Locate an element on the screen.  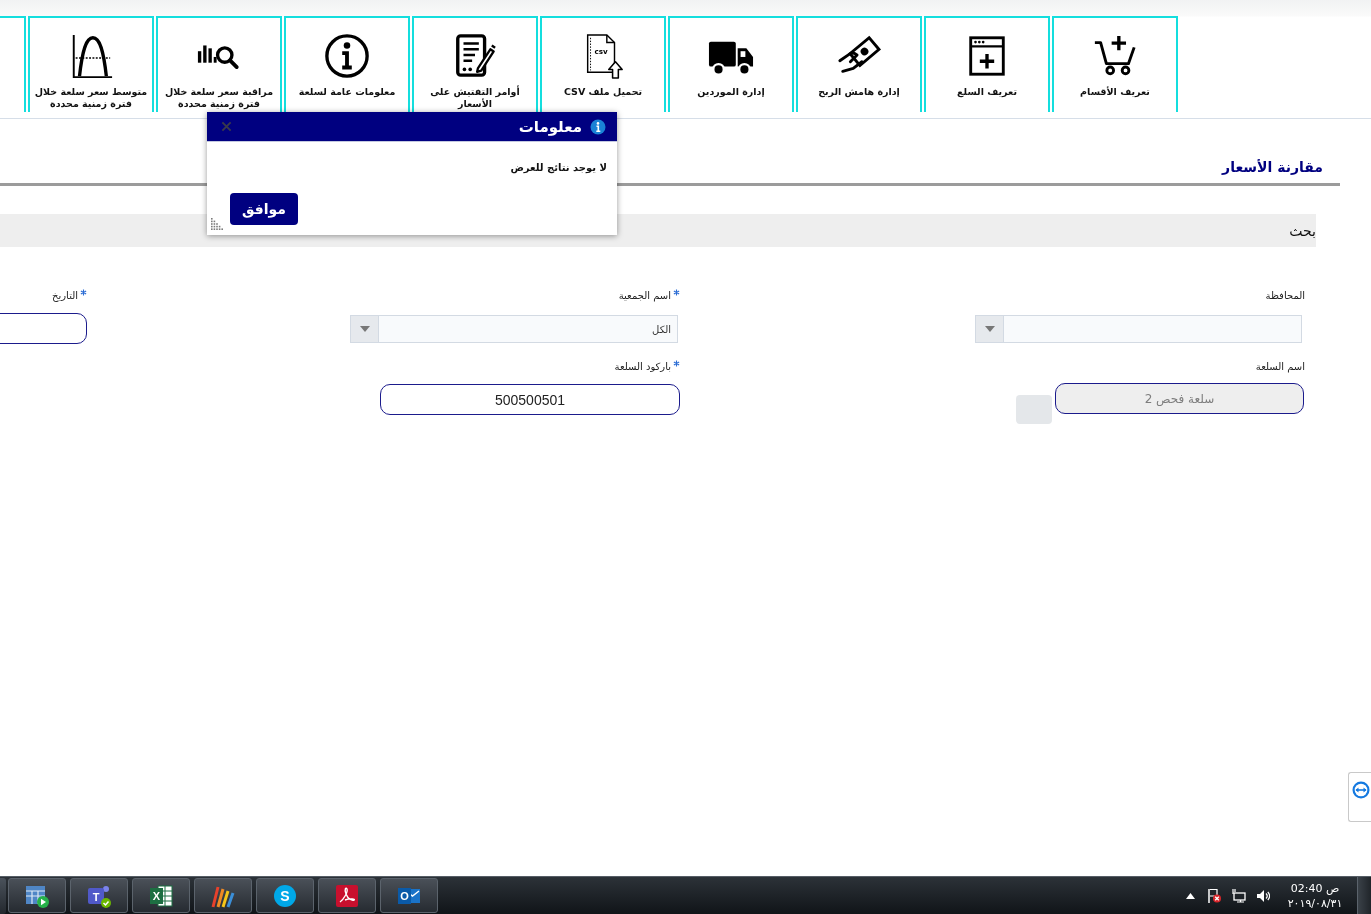
toolbar-tile: إدارة الموردين is located at coordinates (731, 64).